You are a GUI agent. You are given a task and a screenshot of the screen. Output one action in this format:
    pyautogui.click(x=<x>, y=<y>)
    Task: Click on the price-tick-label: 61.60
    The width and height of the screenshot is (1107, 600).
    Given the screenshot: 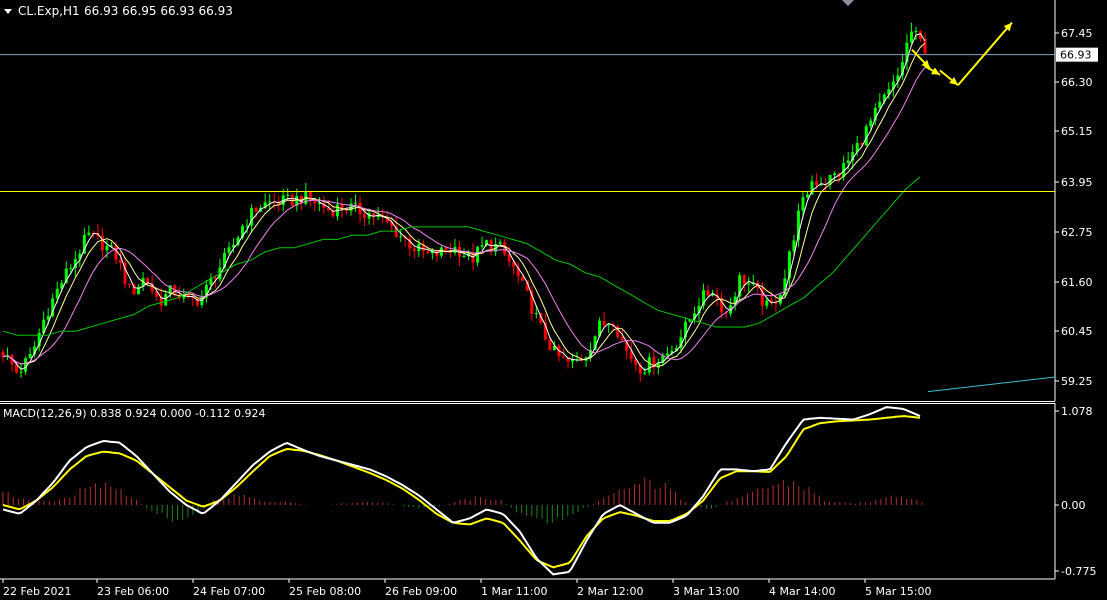 What is the action you would take?
    pyautogui.click(x=1077, y=282)
    